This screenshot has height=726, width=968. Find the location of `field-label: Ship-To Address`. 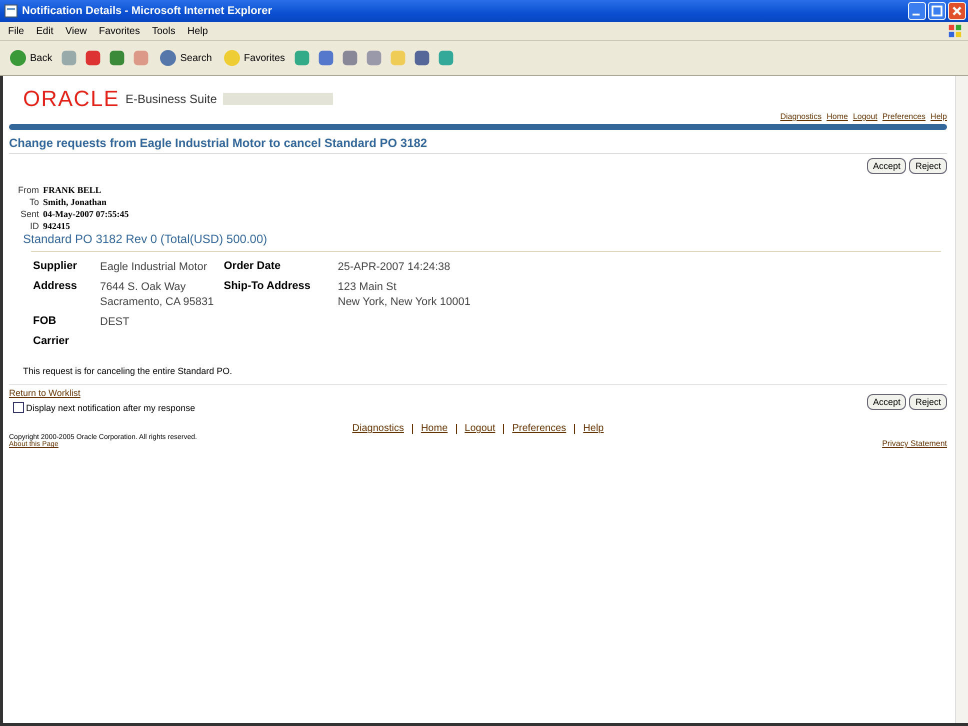

field-label: Ship-To Address is located at coordinates (268, 287).